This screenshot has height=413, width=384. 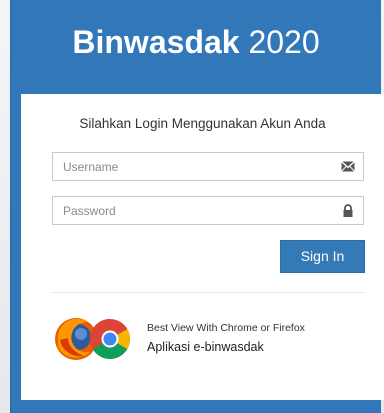 I want to click on username-field, so click(x=208, y=166).